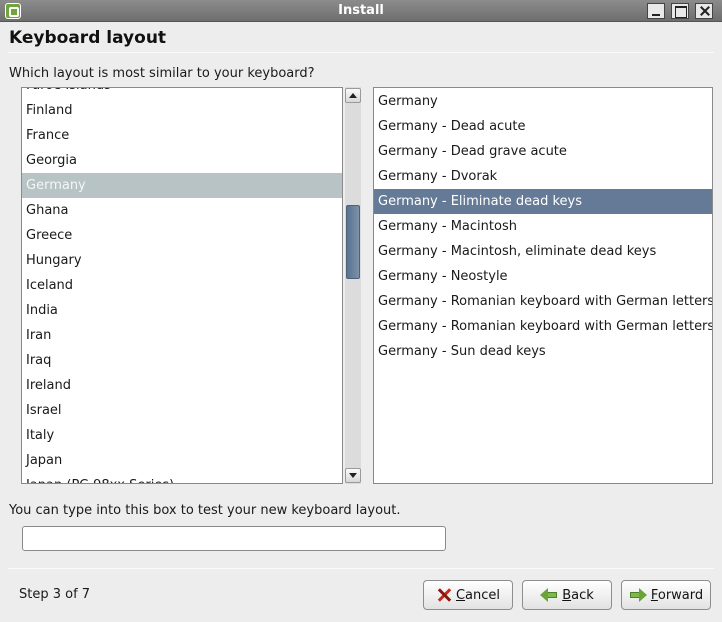 This screenshot has height=622, width=722. What do you see at coordinates (543, 126) in the screenshot?
I see `variant-list-item: Germany - Dead acute` at bounding box center [543, 126].